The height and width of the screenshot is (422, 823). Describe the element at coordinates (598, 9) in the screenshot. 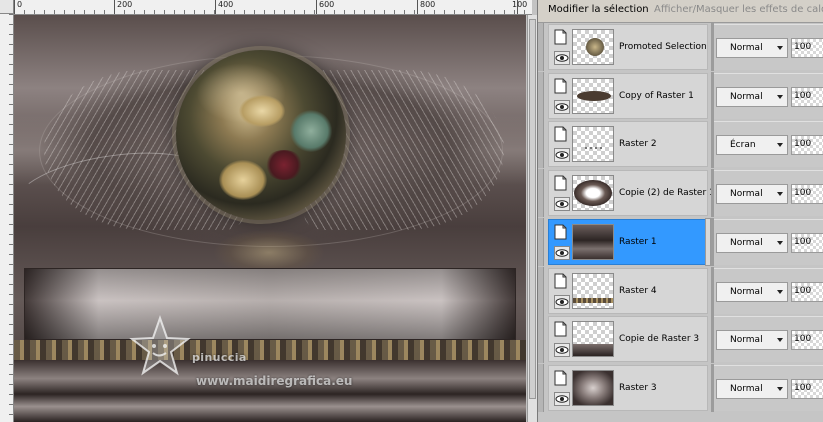

I see `modify-selection-button: Modifier la sélection` at that location.